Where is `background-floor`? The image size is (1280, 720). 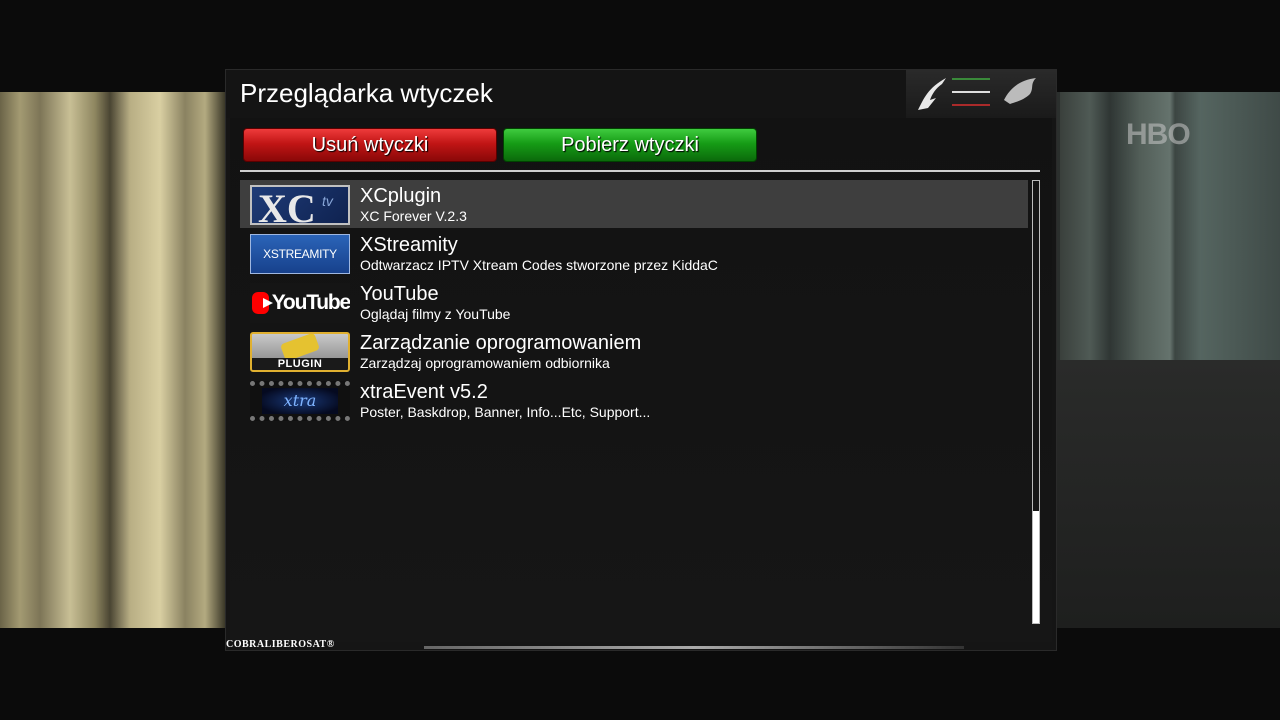 background-floor is located at coordinates (1168, 494).